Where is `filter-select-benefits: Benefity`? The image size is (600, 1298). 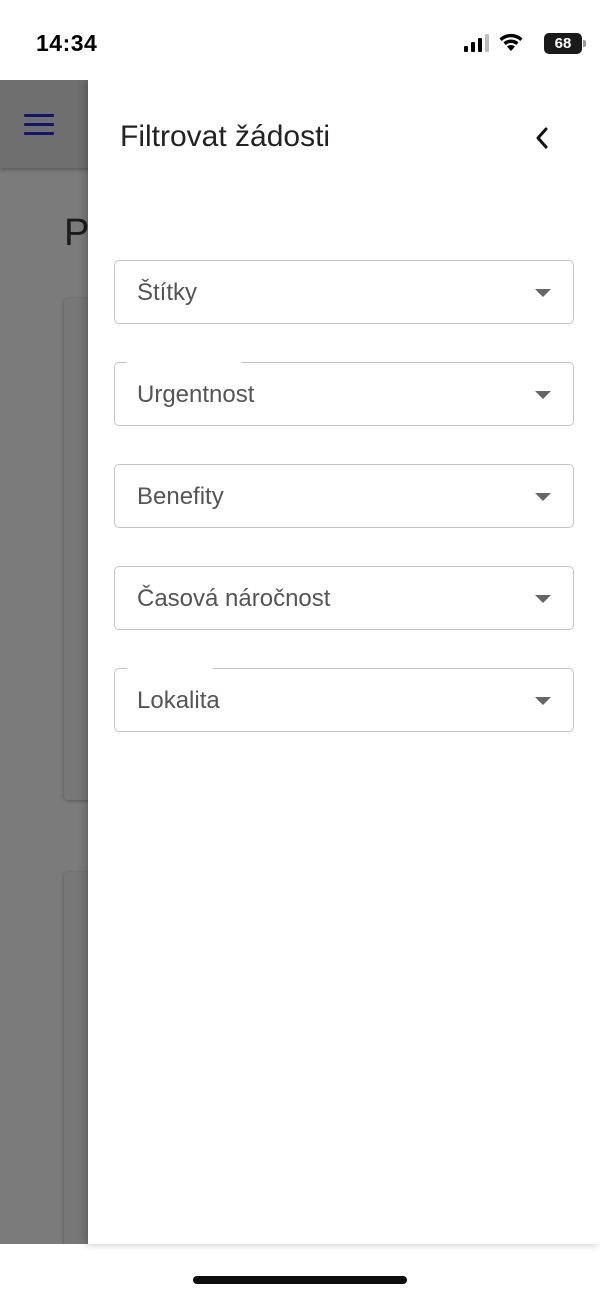
filter-select-benefits: Benefity is located at coordinates (344, 496).